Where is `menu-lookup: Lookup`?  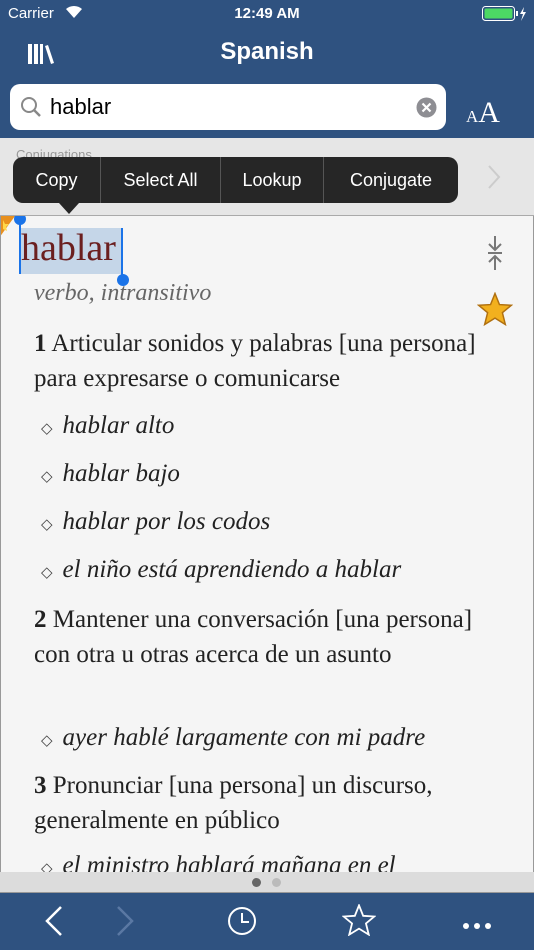 menu-lookup: Lookup is located at coordinates (272, 180).